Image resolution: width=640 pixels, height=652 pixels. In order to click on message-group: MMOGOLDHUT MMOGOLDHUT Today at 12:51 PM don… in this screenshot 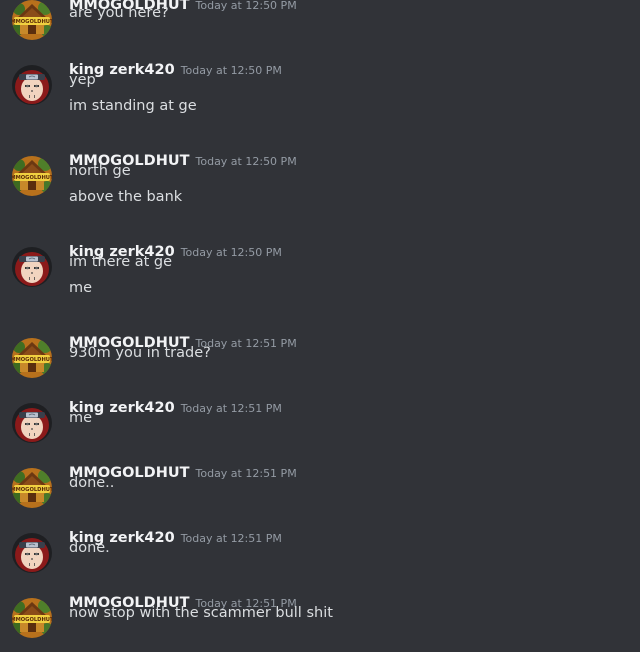, I will do `click(320, 492)`.